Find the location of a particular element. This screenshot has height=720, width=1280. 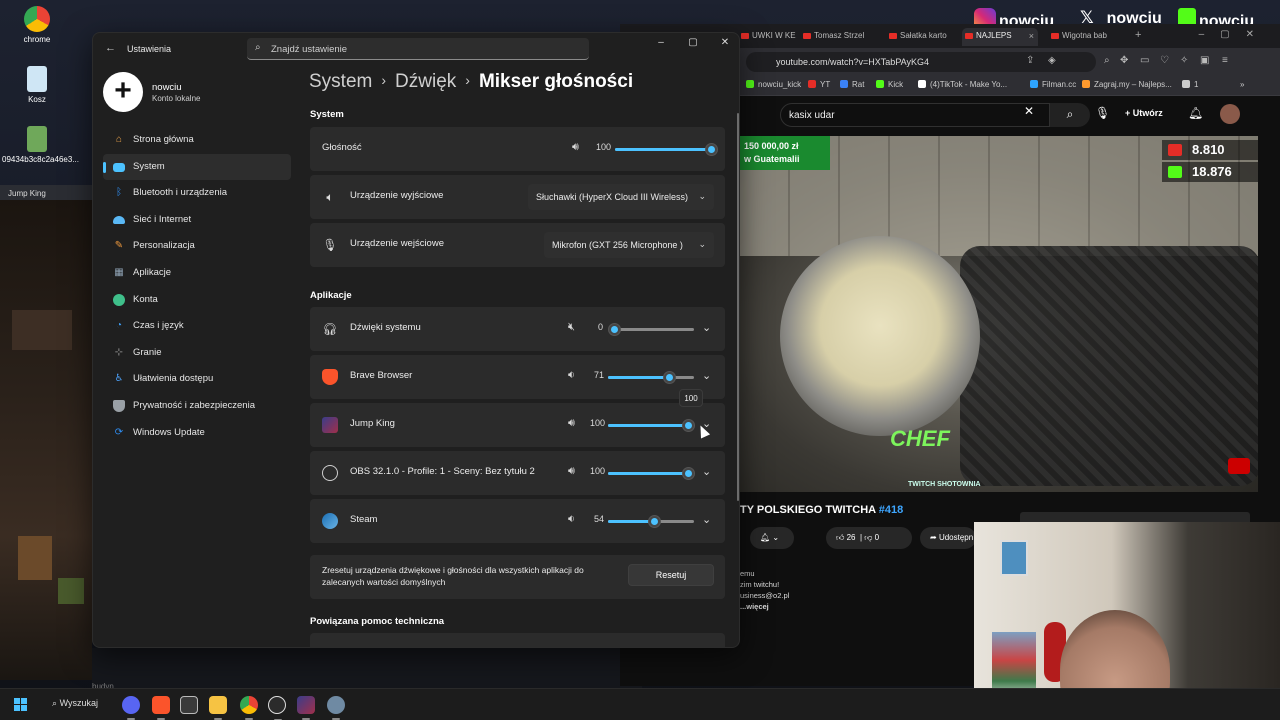

muted-speaker-icon: 🔇︎ is located at coordinates (571, 327).